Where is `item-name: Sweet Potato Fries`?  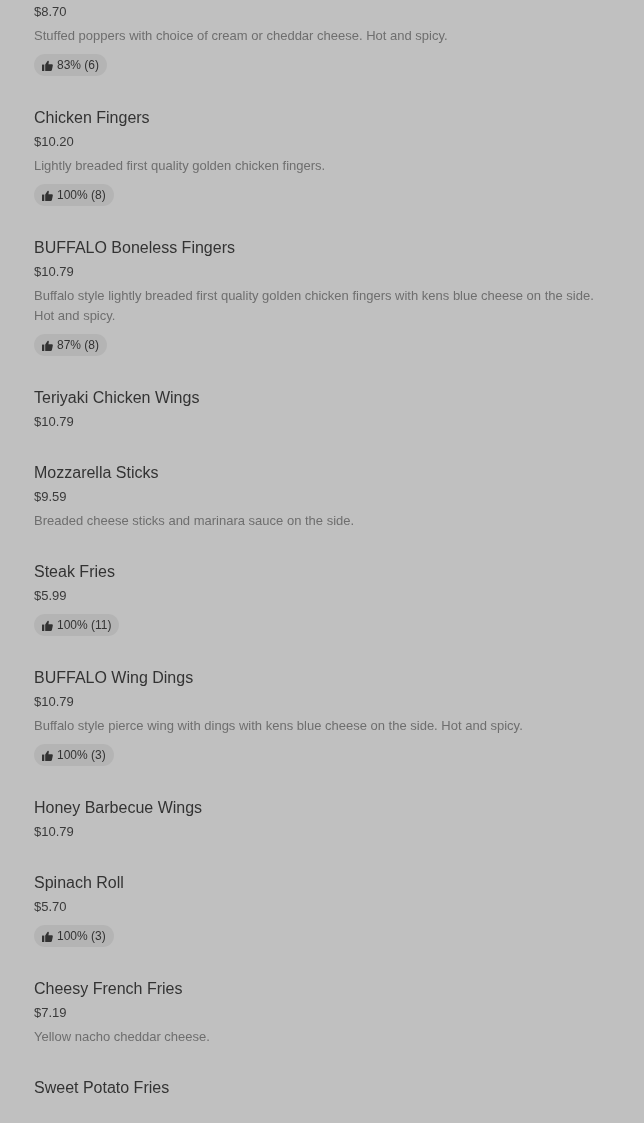 item-name: Sweet Potato Fries is located at coordinates (102, 1088).